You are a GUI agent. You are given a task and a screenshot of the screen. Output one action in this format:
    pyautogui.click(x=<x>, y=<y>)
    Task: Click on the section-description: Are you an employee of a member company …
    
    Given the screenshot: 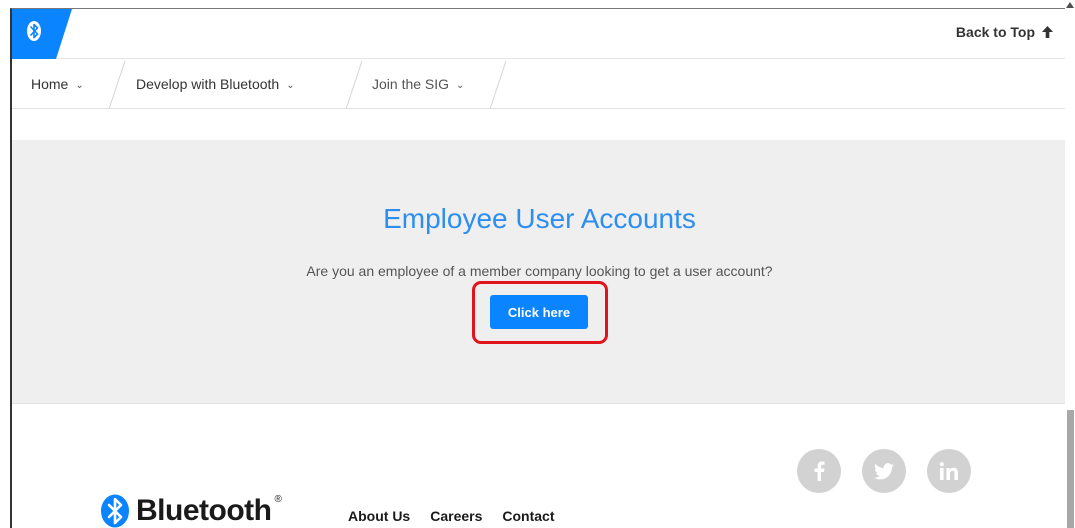 What is the action you would take?
    pyautogui.click(x=539, y=271)
    